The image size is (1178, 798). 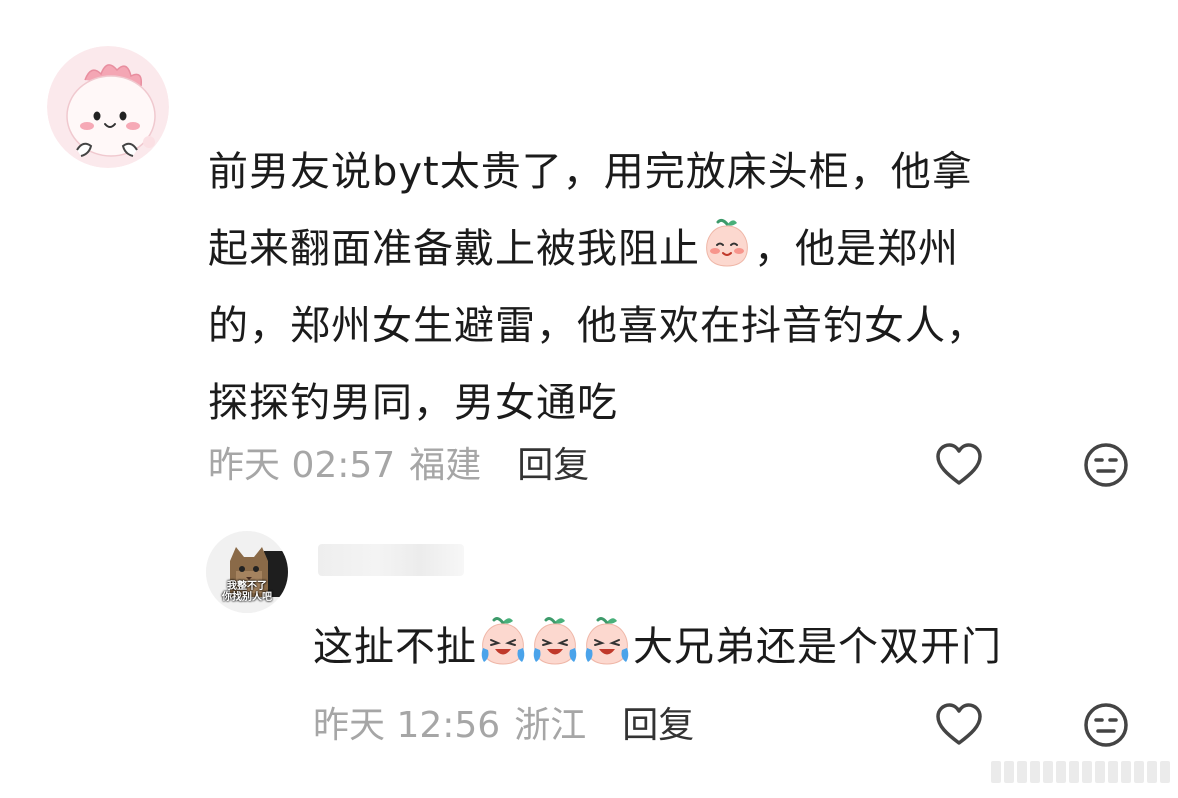 What do you see at coordinates (302, 465) in the screenshot?
I see `comment-1-time: 昨天 02:57` at bounding box center [302, 465].